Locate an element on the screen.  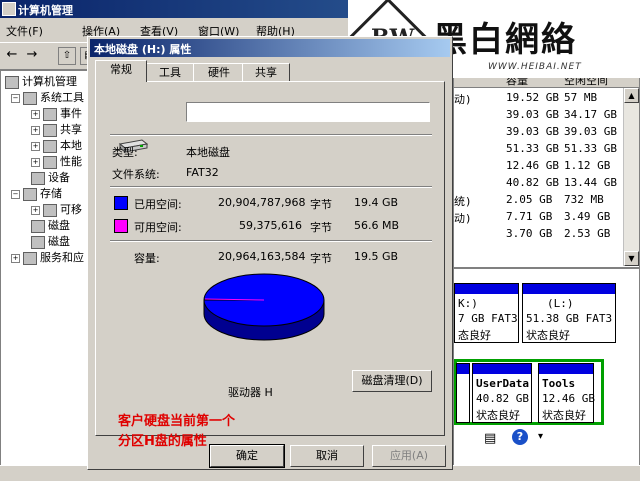
tree-item: + 性能 is located at coordinates (56, 161).